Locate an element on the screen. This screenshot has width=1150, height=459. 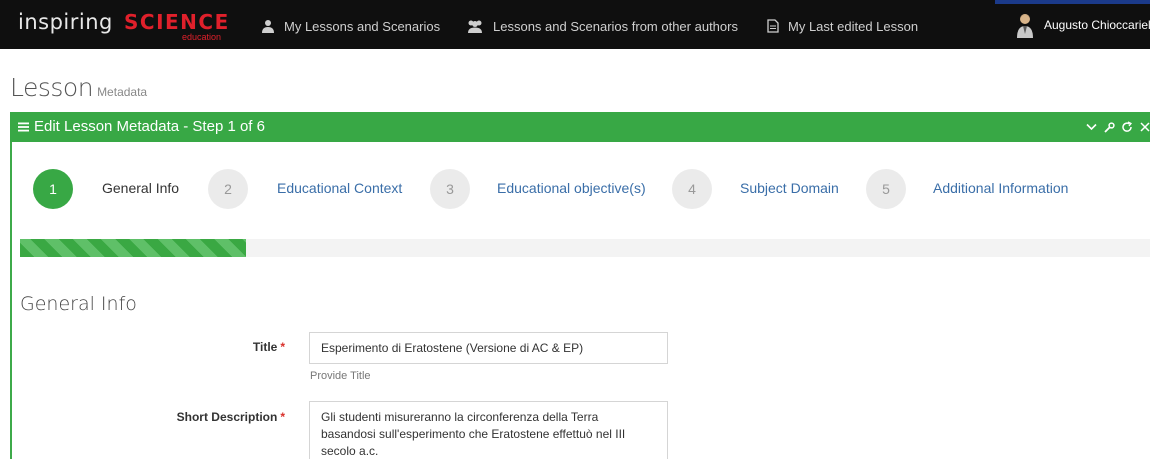
avatar is located at coordinates (1025, 25).